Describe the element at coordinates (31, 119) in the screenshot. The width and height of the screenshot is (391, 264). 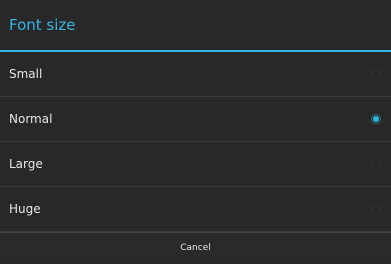
I see `option-label-normal: Normal` at that location.